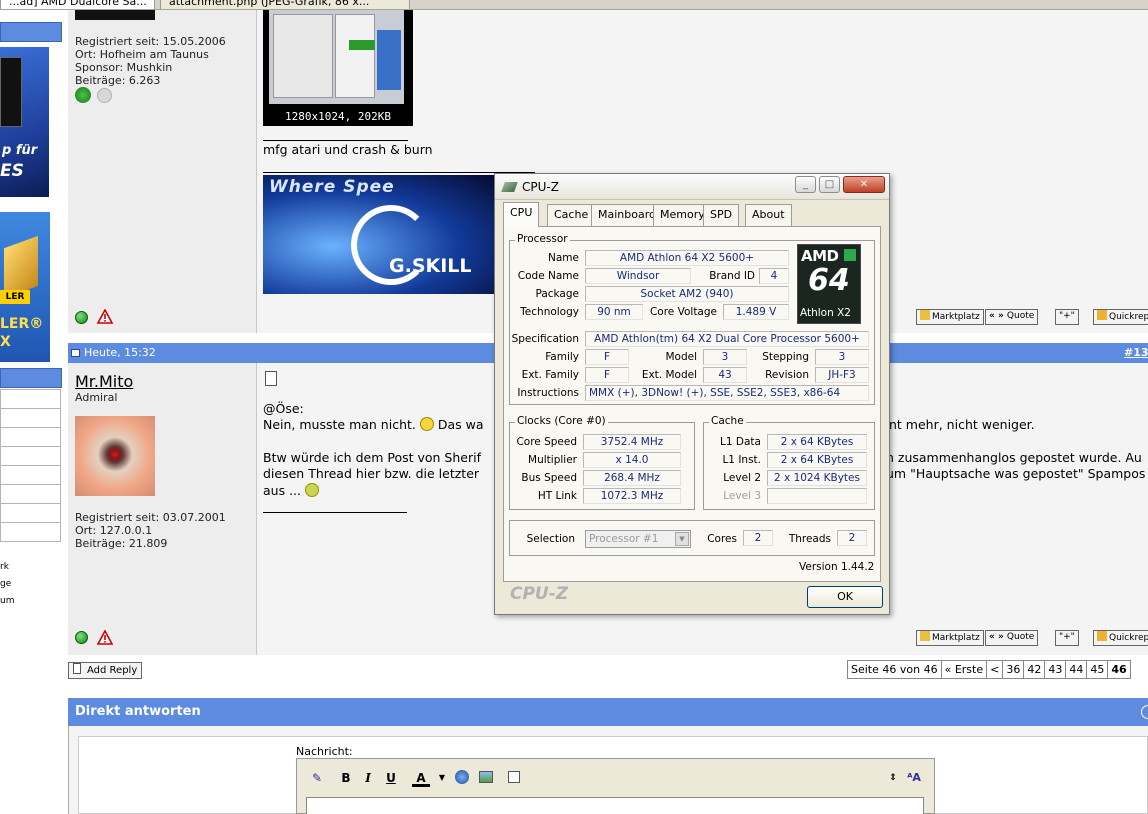 The image size is (1148, 814). I want to click on pagination-page: 42, so click(1035, 669).